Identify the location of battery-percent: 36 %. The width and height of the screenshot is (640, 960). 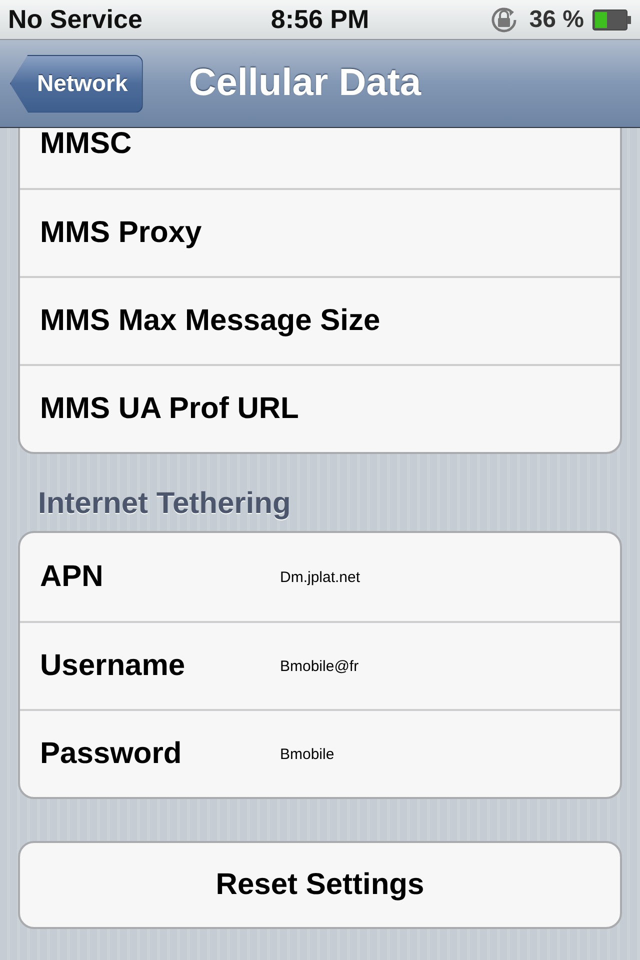
(556, 20).